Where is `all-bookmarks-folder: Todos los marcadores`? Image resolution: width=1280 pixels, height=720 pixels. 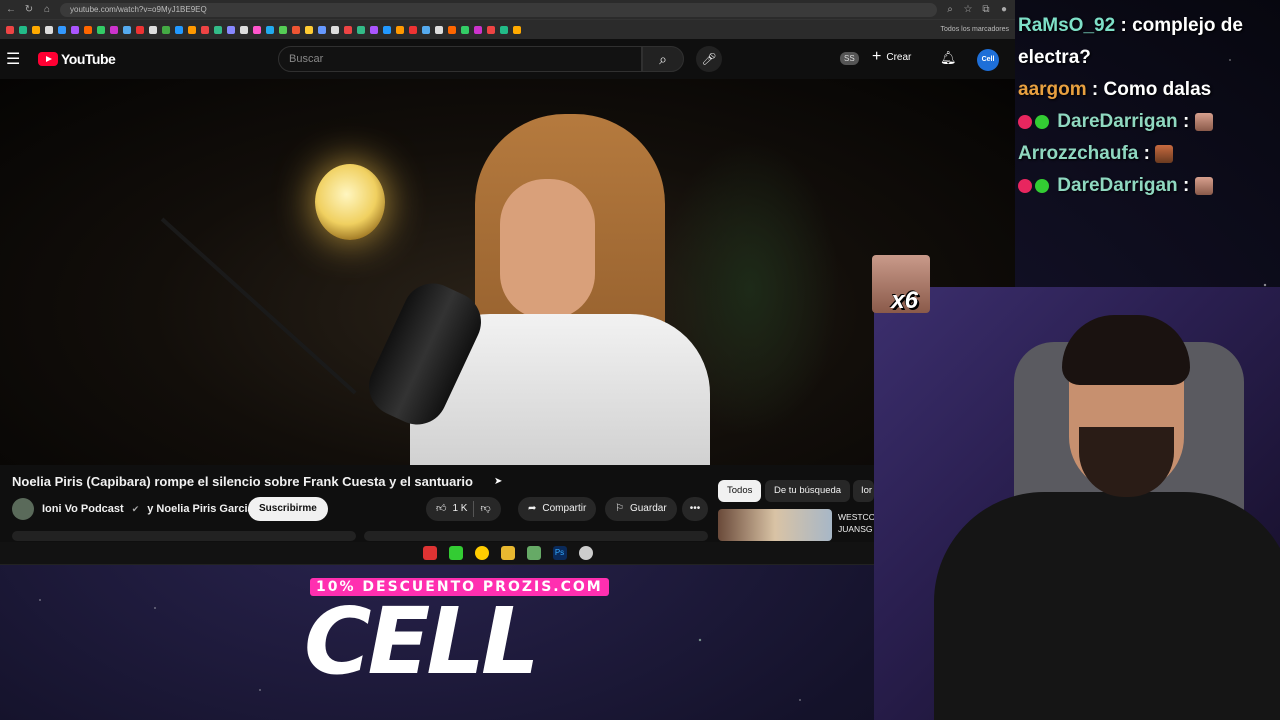
all-bookmarks-folder: Todos los marcadores is located at coordinates (975, 29).